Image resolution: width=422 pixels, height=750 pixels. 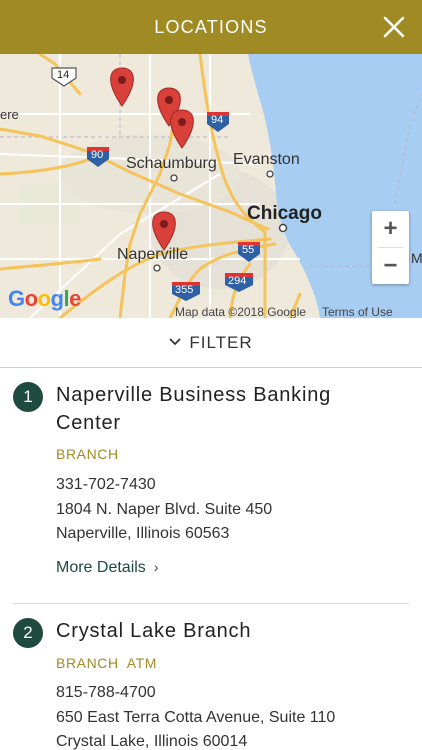 What do you see at coordinates (106, 485) in the screenshot?
I see `location-phone: 331-702-7430` at bounding box center [106, 485].